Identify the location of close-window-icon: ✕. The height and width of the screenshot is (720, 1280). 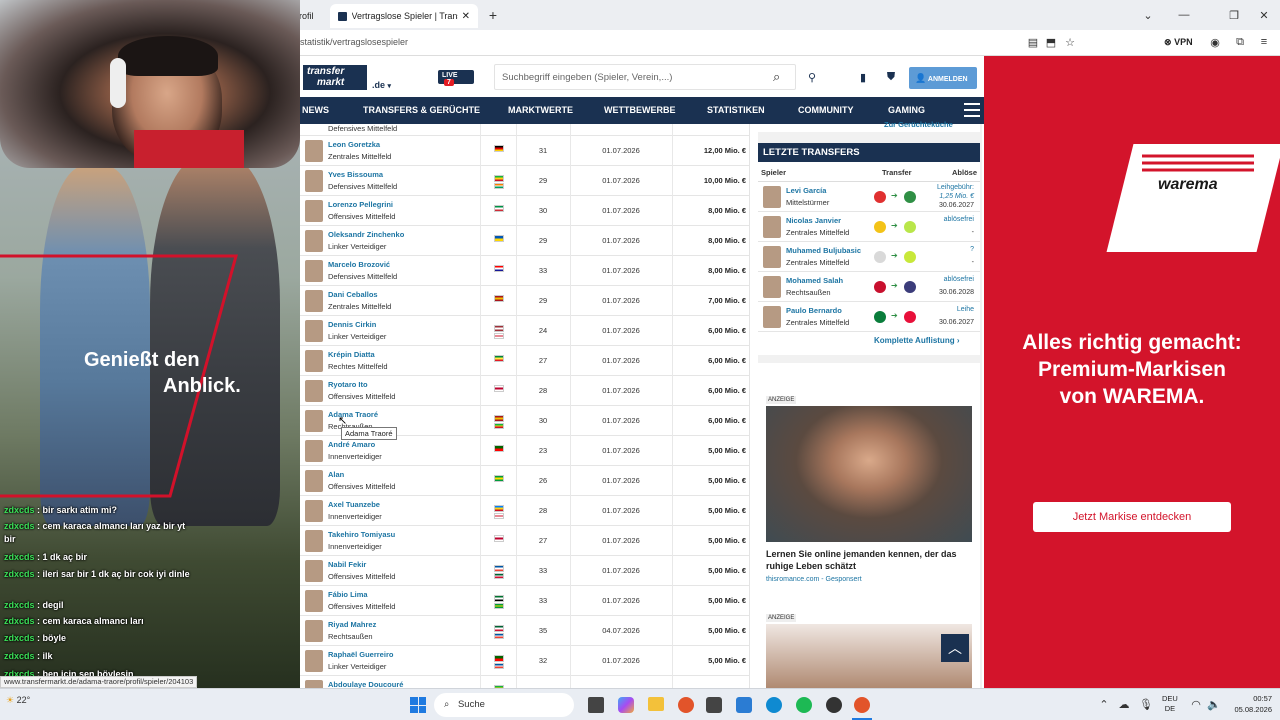
(1264, 15).